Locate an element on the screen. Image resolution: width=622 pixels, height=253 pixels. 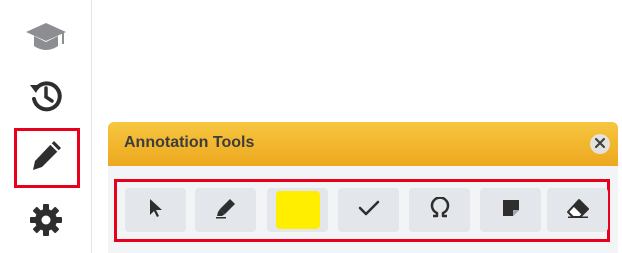
panel-title: Annotation Tools is located at coordinates (189, 142).